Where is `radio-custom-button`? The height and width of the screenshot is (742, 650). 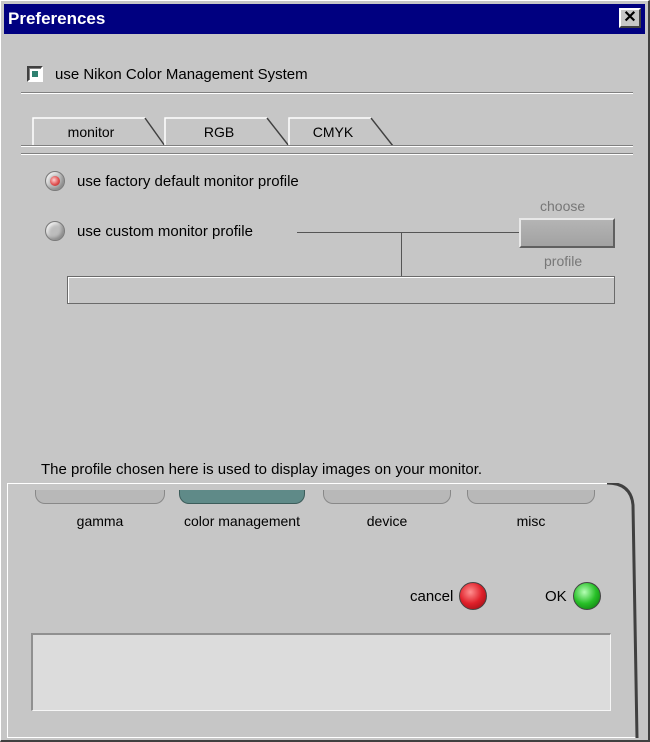
radio-custom-button is located at coordinates (55, 231).